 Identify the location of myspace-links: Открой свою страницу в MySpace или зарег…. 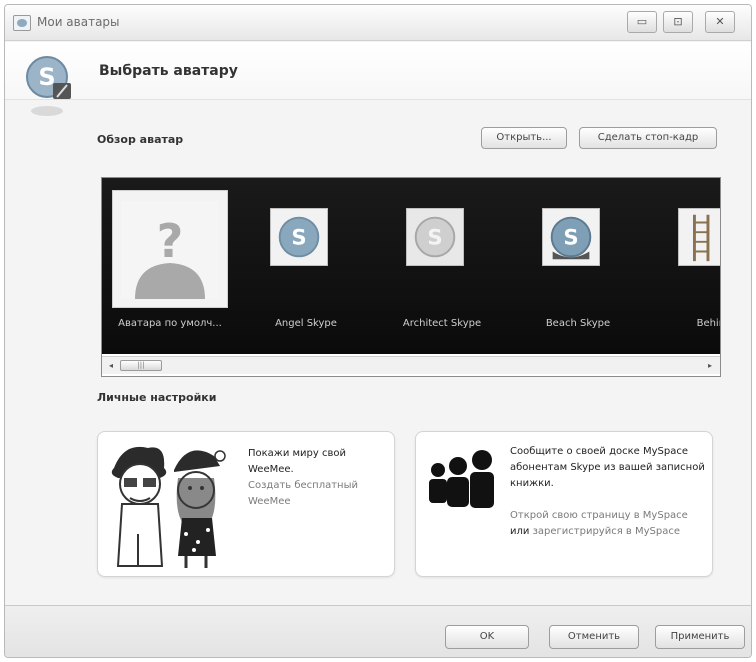
(608, 524).